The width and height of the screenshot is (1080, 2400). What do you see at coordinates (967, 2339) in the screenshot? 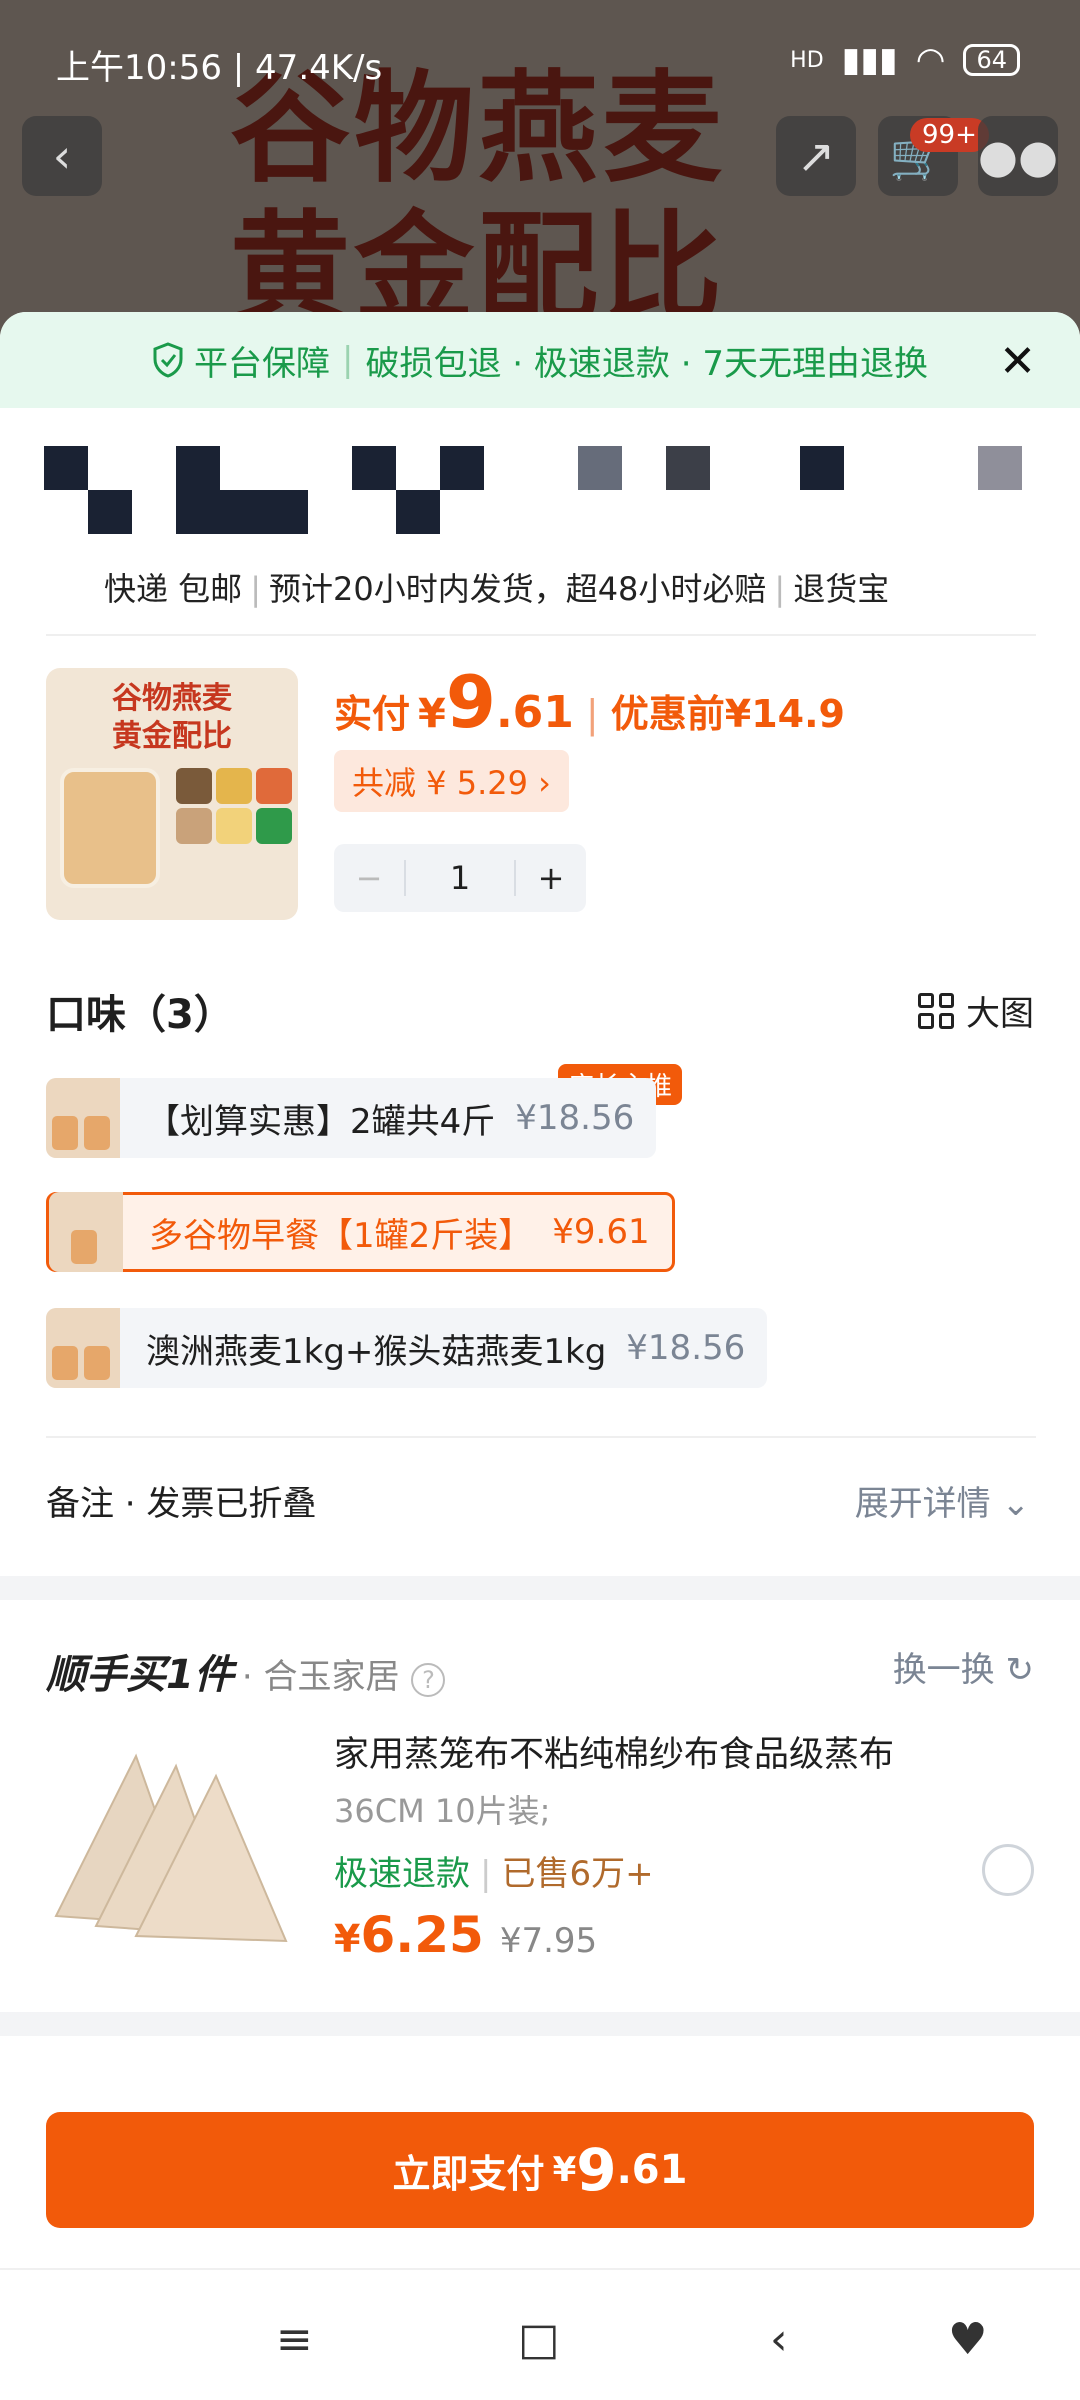
I see `assistant-icon: ♥` at bounding box center [967, 2339].